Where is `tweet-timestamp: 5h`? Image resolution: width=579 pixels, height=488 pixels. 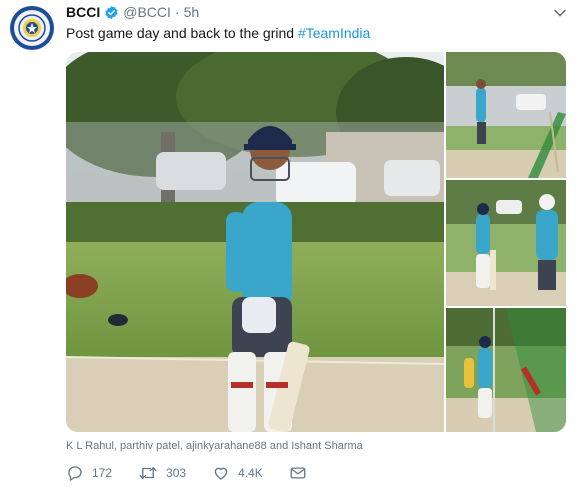
tweet-timestamp: 5h is located at coordinates (192, 12).